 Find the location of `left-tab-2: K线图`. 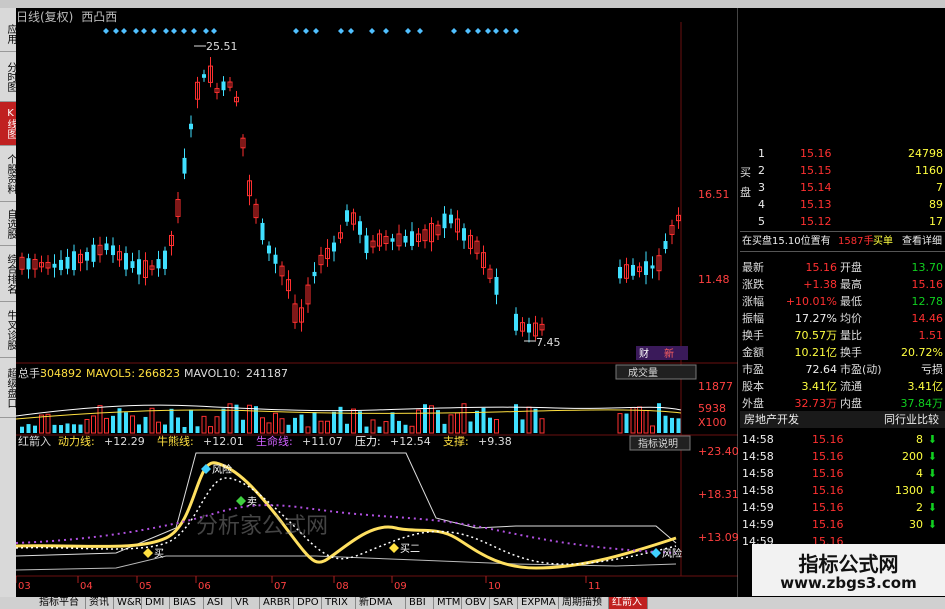

left-tab-2: K线图 is located at coordinates (8, 124).